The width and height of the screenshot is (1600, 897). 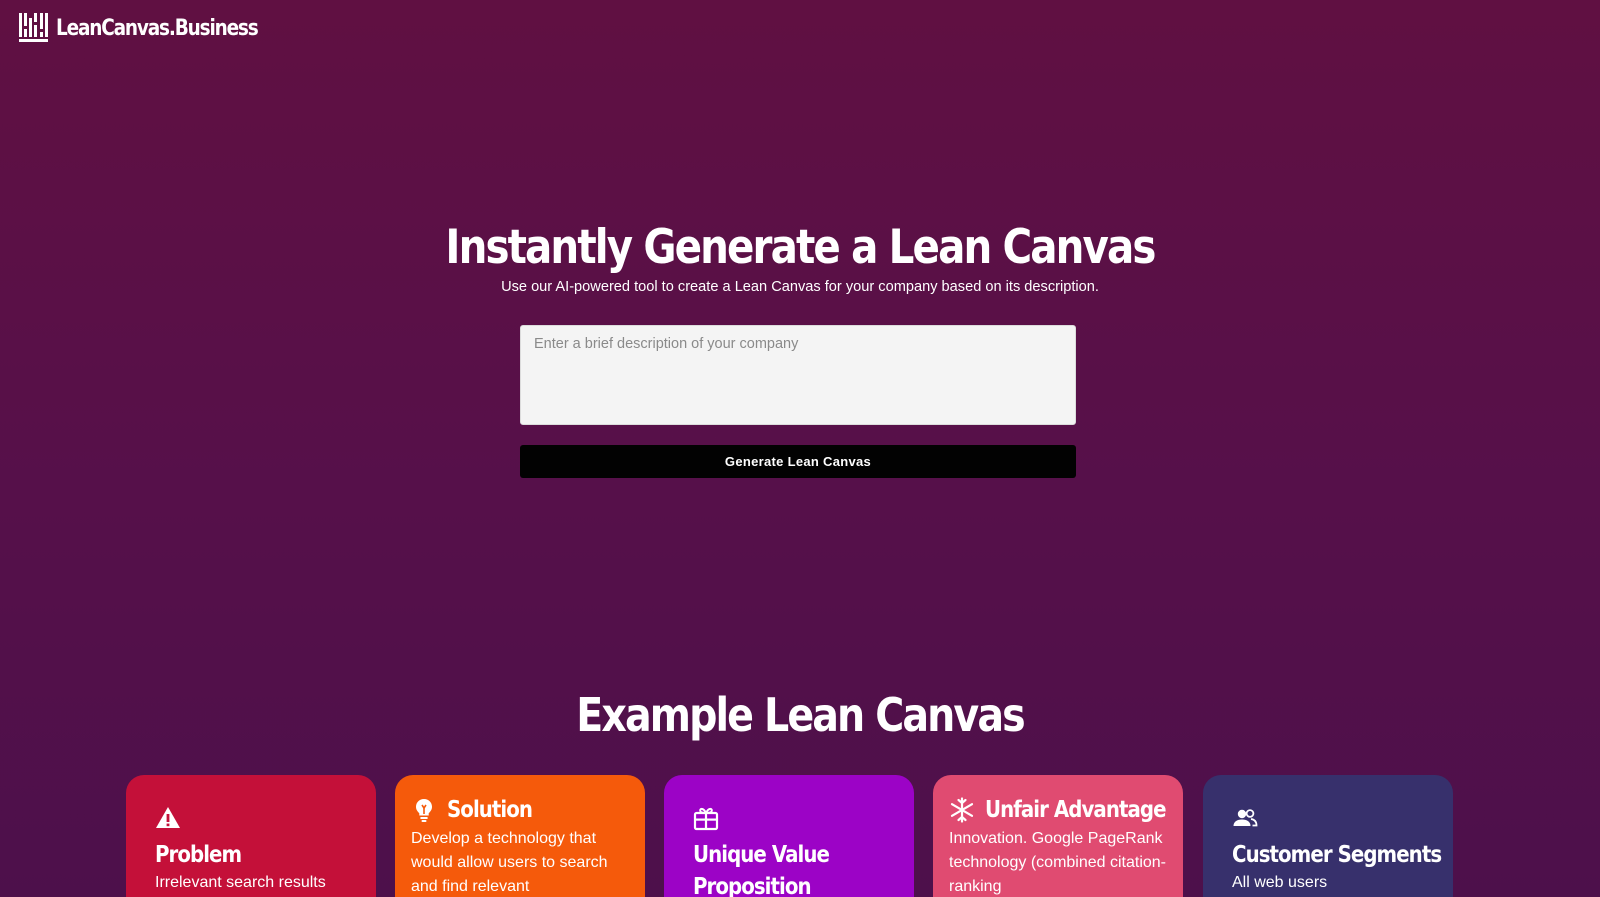 I want to click on card-title: Unique Value Proposition, so click(x=761, y=869).